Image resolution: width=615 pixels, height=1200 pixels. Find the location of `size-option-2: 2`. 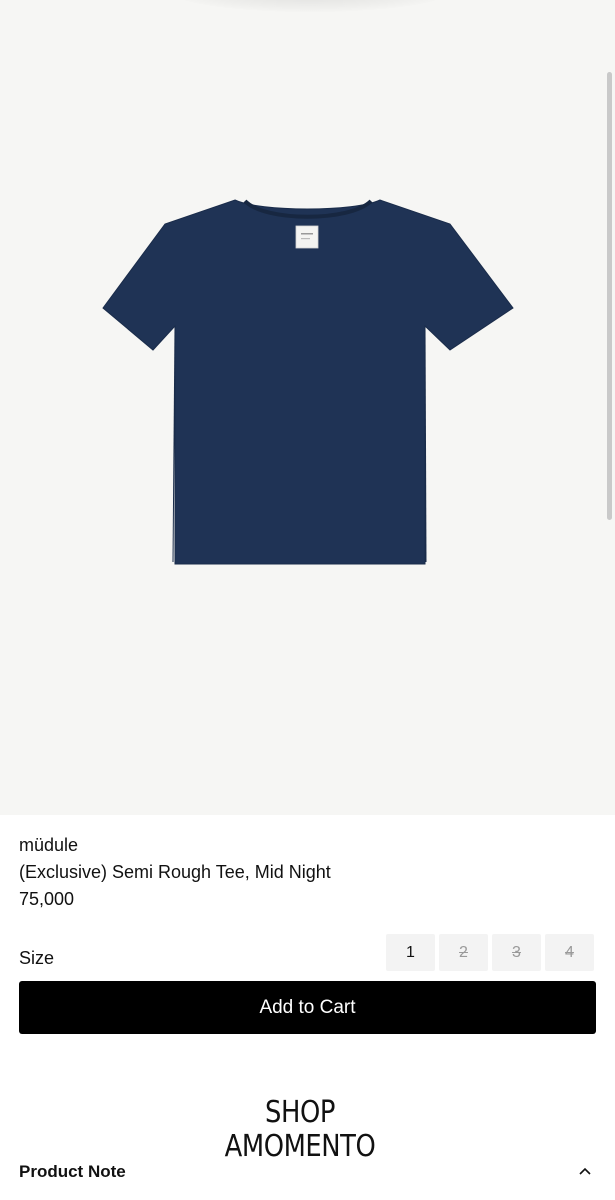

size-option-2: 2 is located at coordinates (463, 952).